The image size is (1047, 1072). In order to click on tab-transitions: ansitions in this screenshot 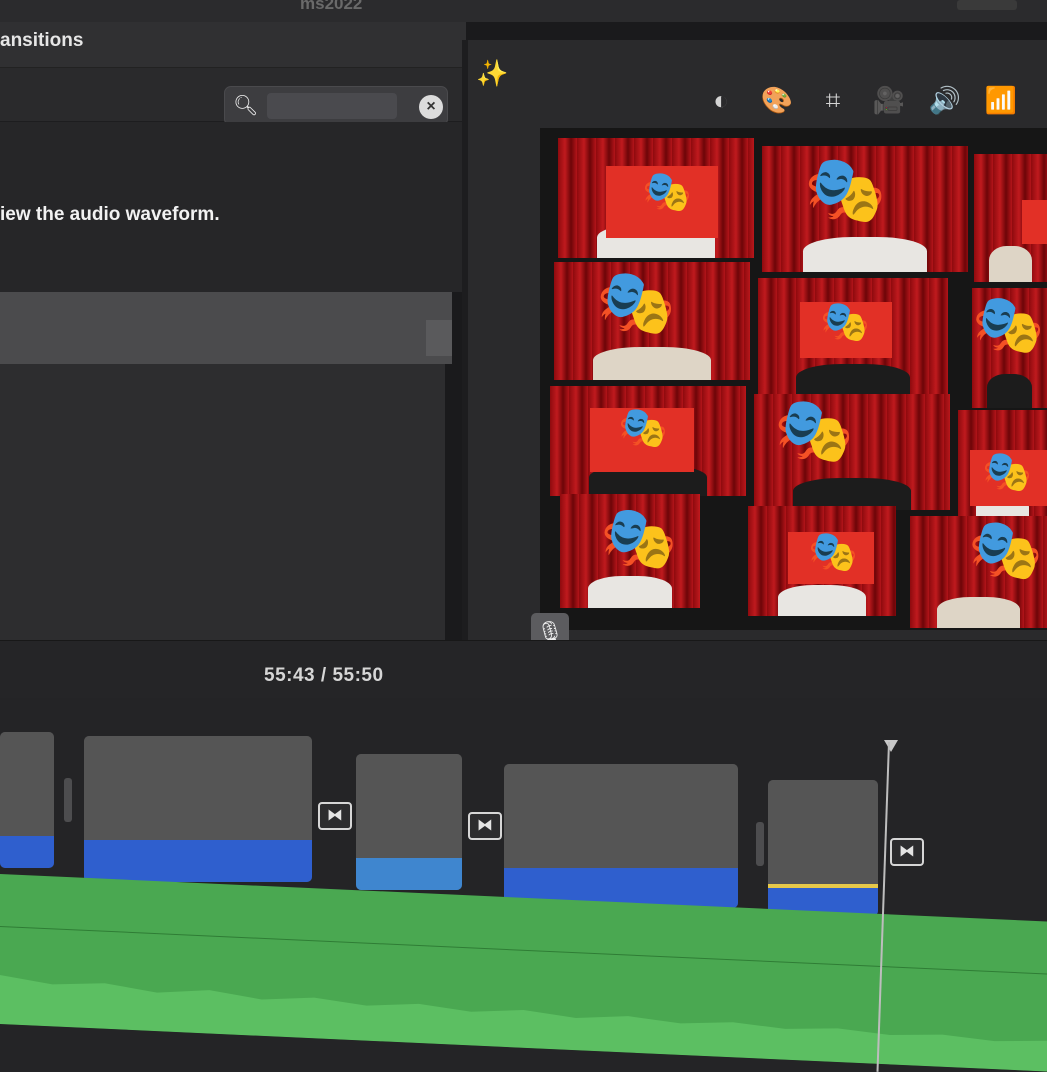, I will do `click(41, 41)`.